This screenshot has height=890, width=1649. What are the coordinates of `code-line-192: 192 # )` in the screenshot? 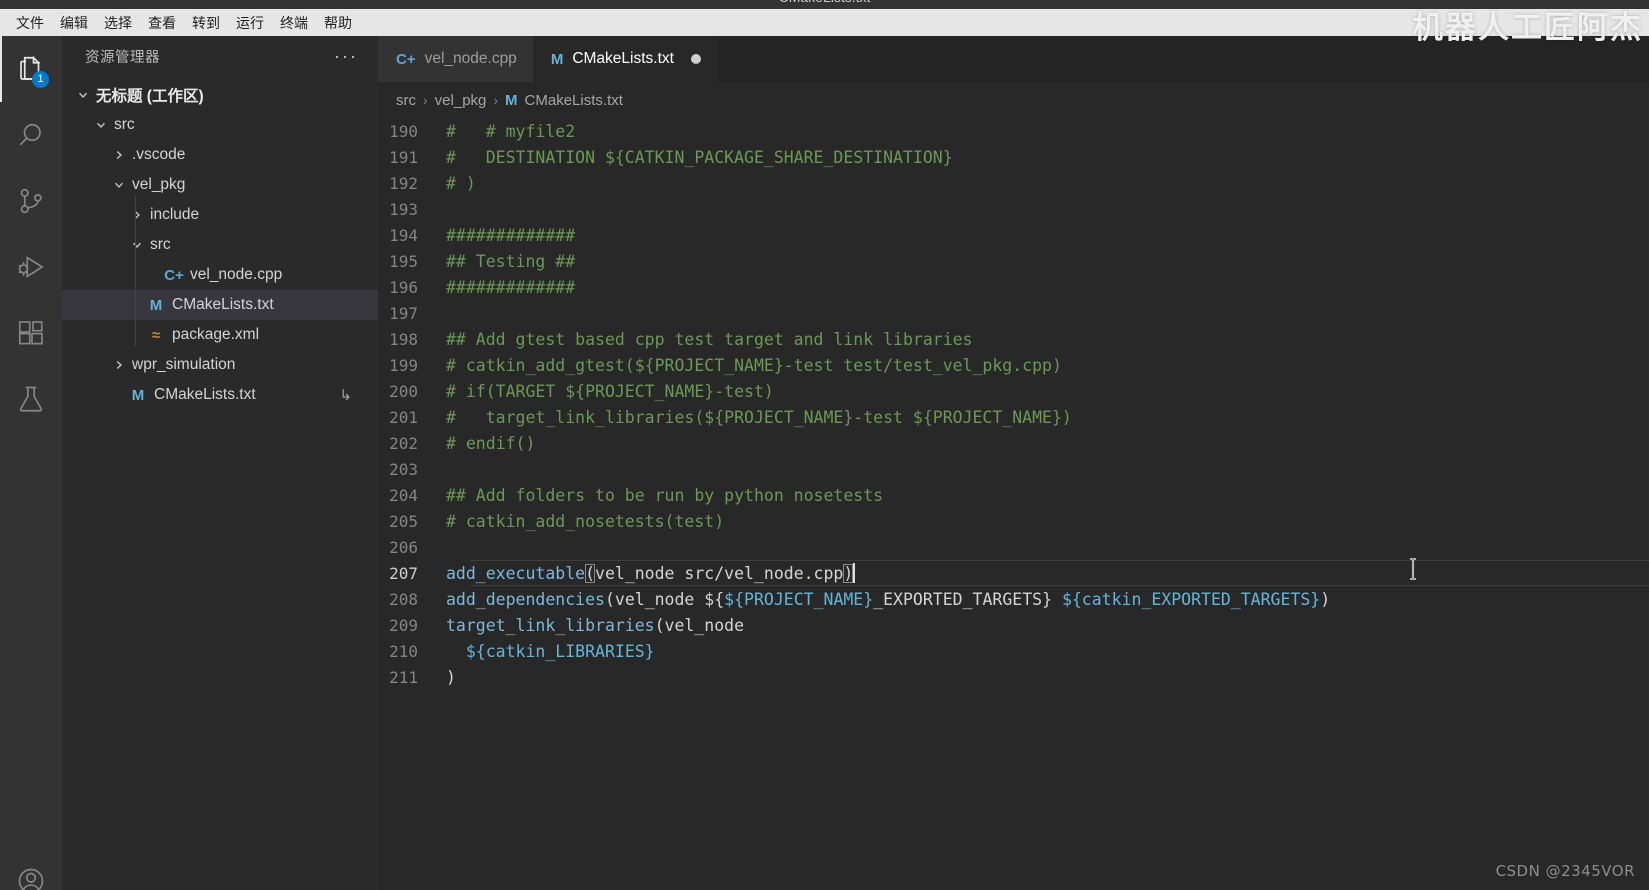 It's located at (1013, 183).